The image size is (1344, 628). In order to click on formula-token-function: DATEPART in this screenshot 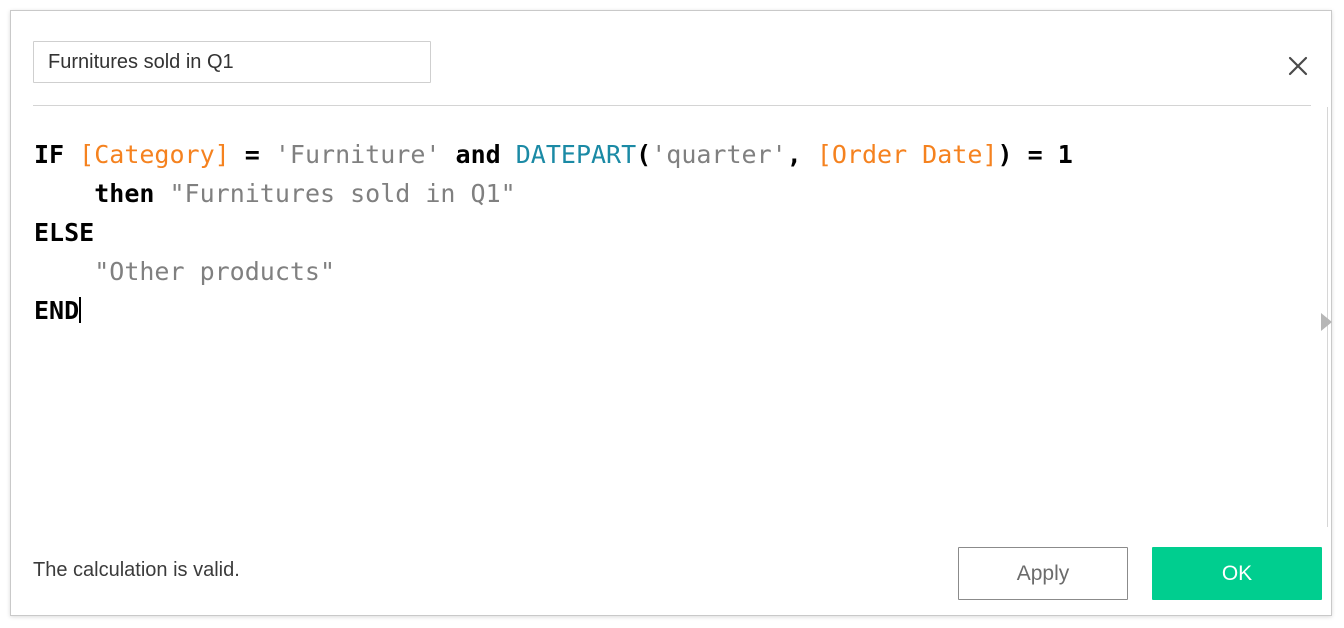, I will do `click(576, 154)`.